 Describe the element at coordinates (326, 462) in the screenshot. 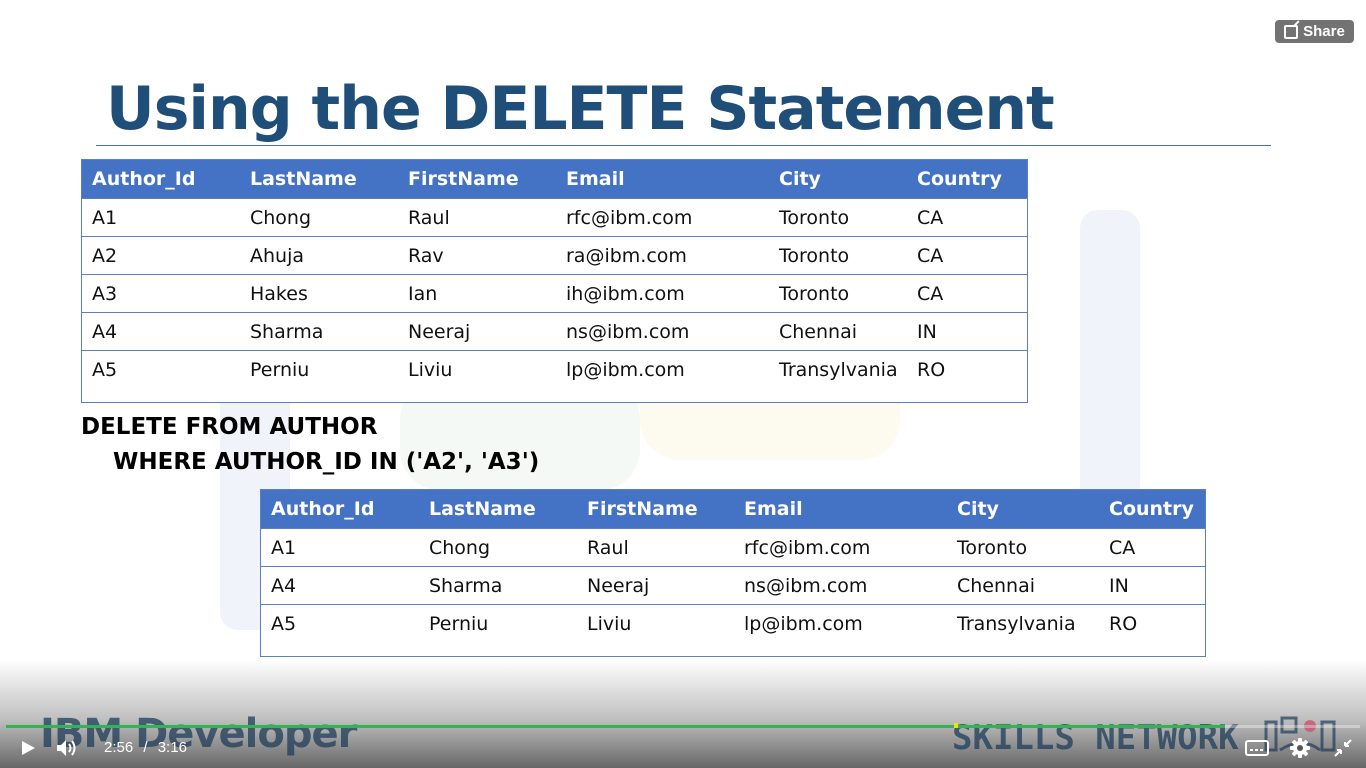

I see `sql-line-2: WHERE AUTHOR_ID IN ('A2', 'A3')` at that location.